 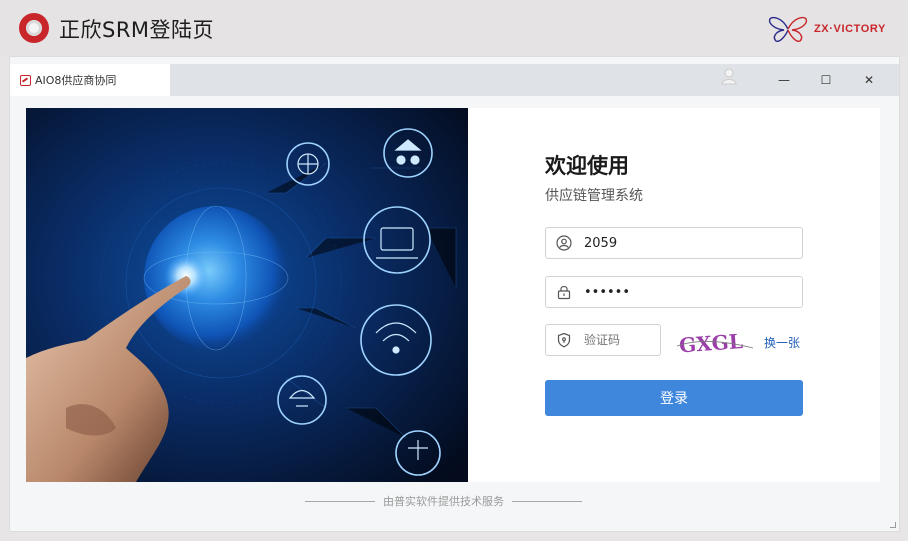 What do you see at coordinates (788, 29) in the screenshot?
I see `butterfly-icon` at bounding box center [788, 29].